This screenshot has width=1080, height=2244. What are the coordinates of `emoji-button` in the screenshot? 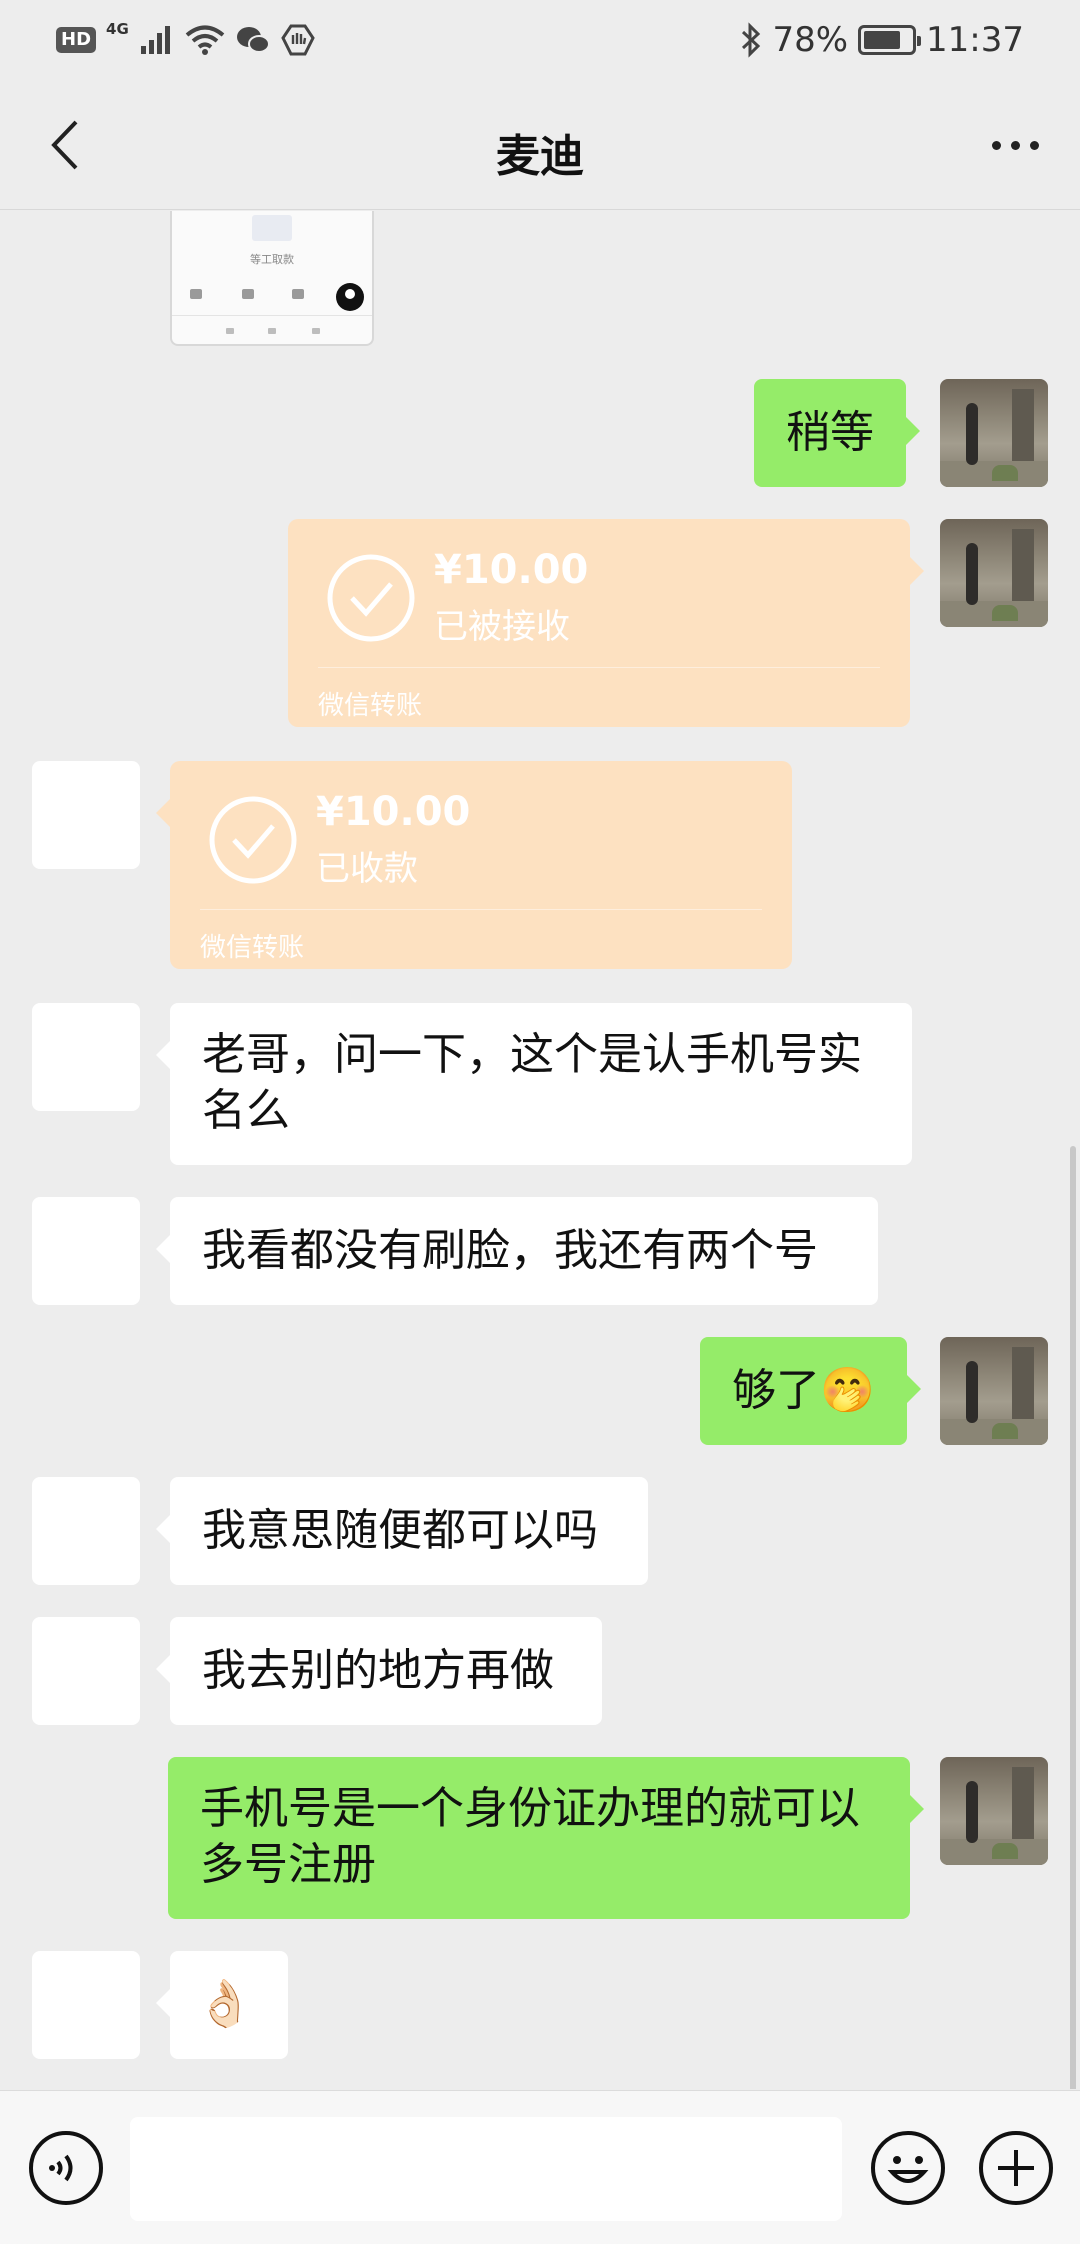 It's located at (908, 2168).